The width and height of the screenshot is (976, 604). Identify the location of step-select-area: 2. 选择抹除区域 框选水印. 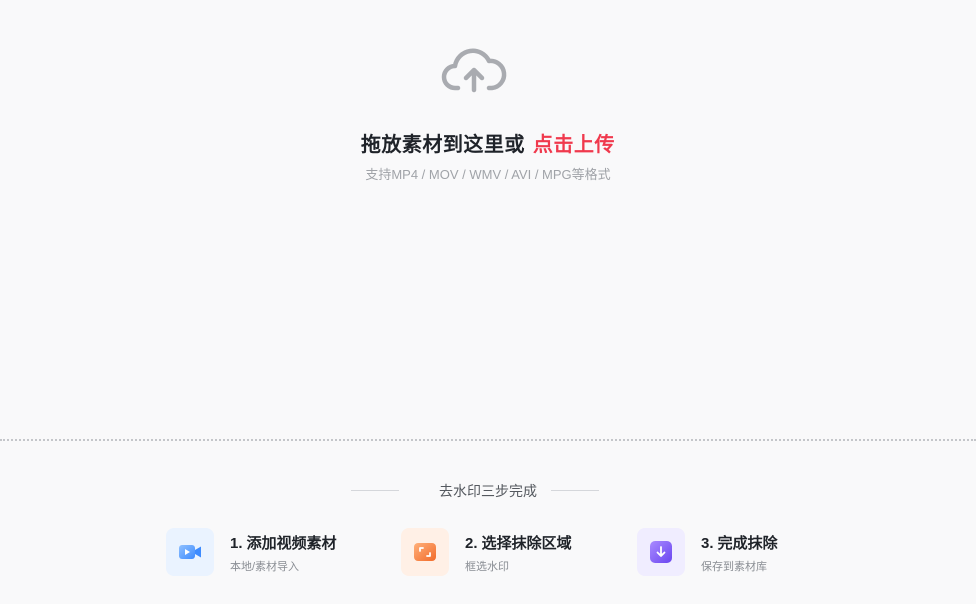
(501, 552).